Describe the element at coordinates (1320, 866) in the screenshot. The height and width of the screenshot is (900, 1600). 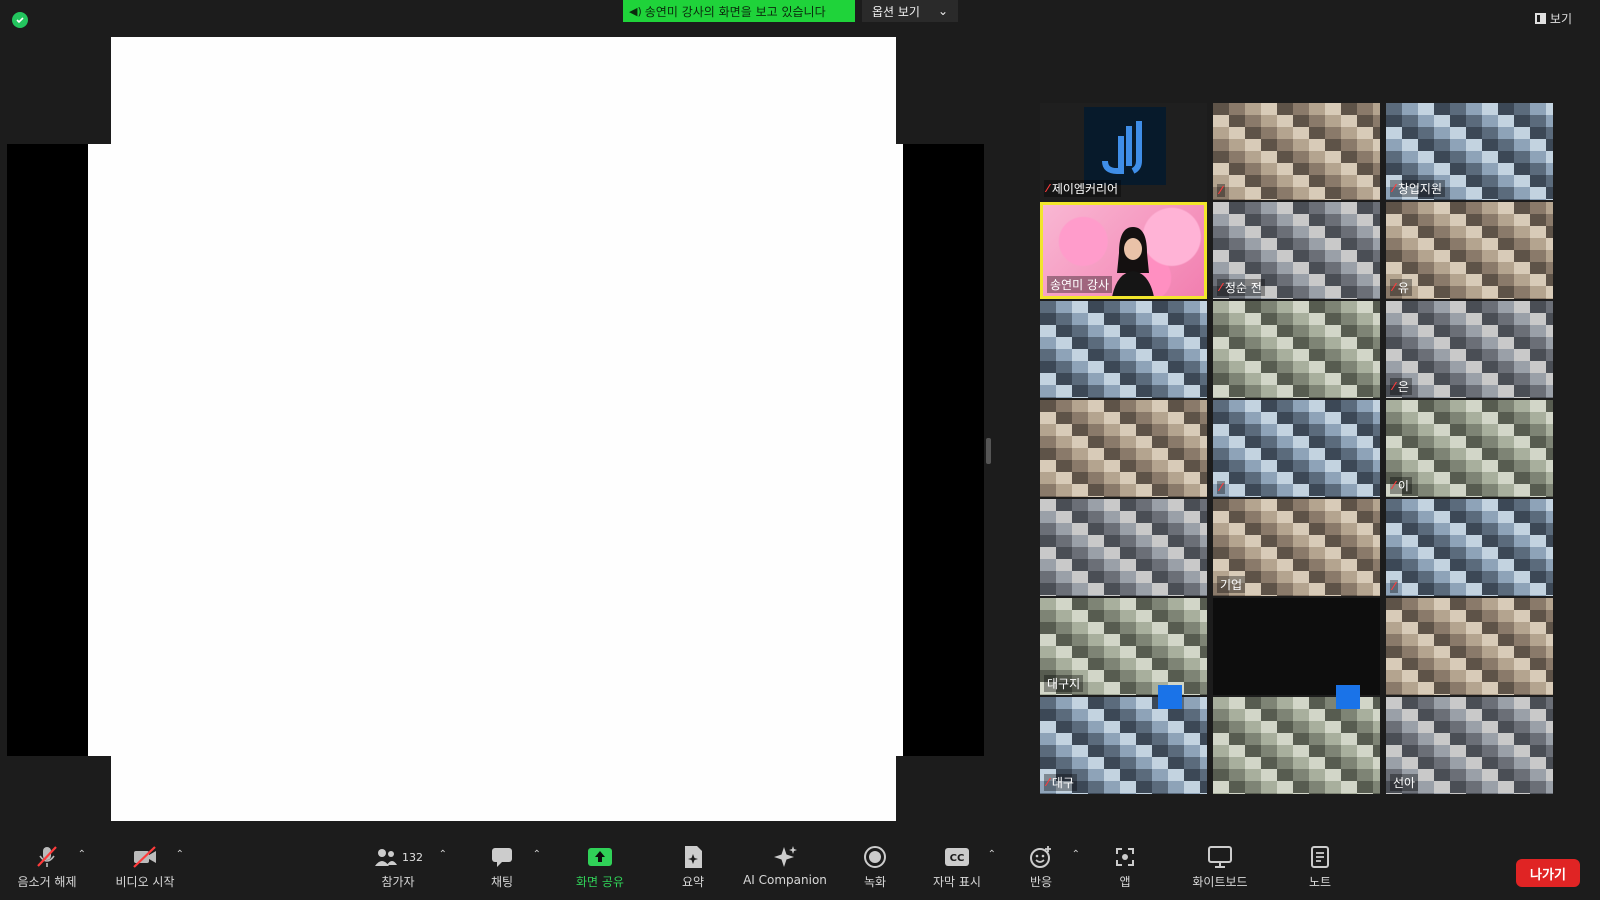
I see `notes-button: 노트` at that location.